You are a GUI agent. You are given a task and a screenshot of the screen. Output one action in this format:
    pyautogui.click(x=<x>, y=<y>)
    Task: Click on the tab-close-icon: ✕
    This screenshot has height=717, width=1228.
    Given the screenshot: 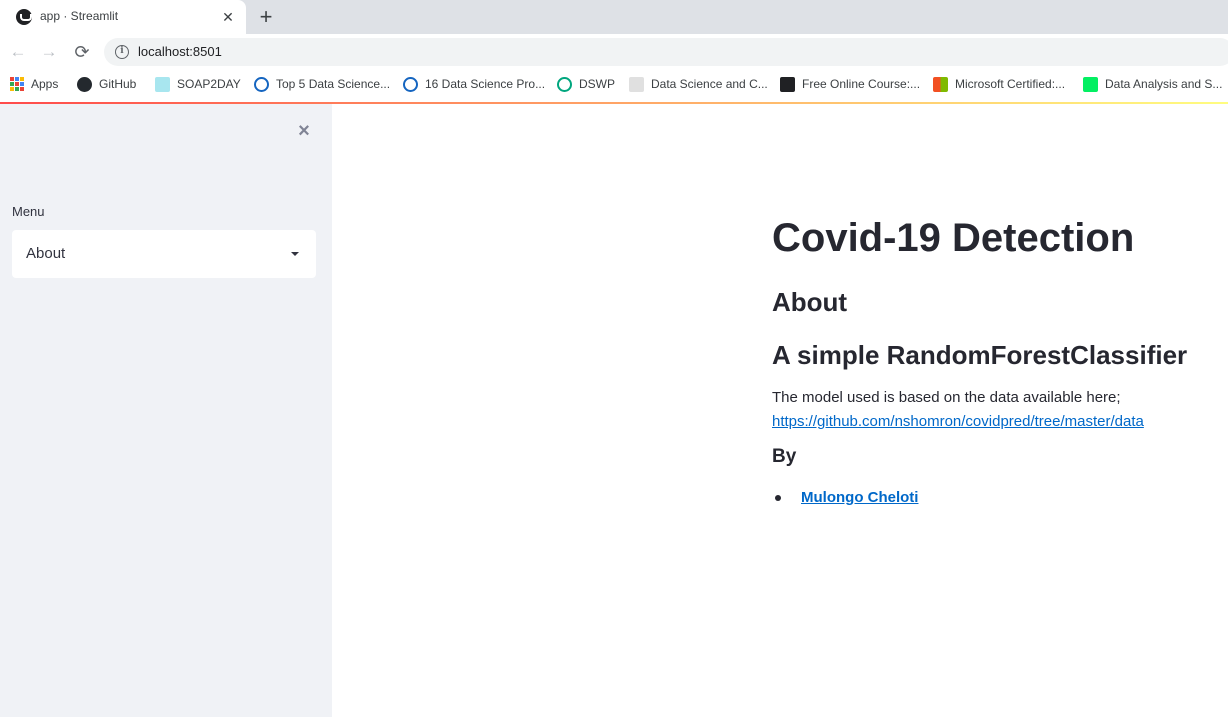 What is the action you would take?
    pyautogui.click(x=228, y=17)
    